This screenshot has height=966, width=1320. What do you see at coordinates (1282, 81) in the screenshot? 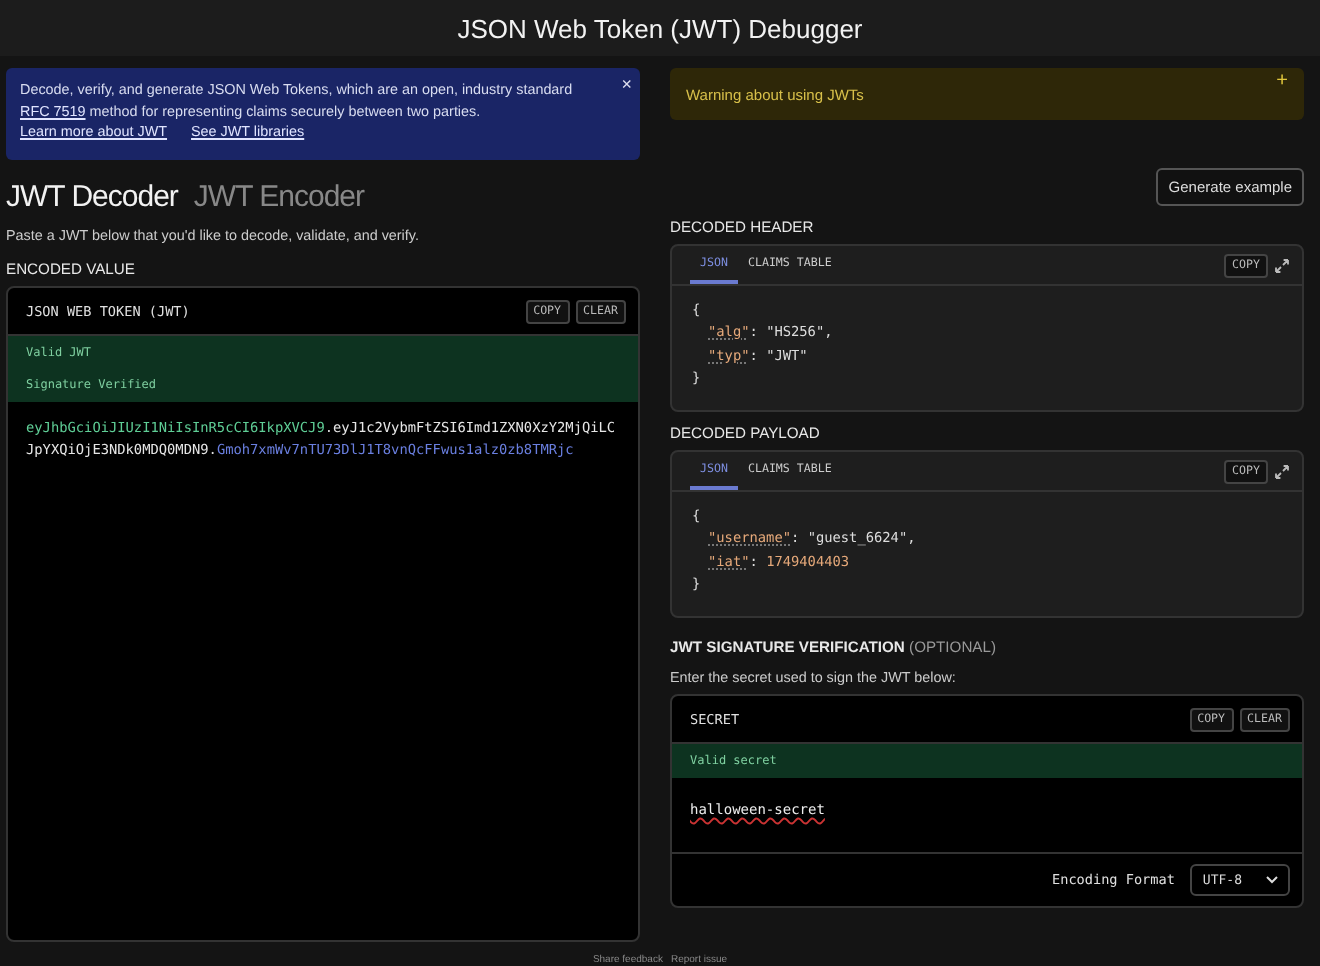
I see `expand-button: +` at bounding box center [1282, 81].